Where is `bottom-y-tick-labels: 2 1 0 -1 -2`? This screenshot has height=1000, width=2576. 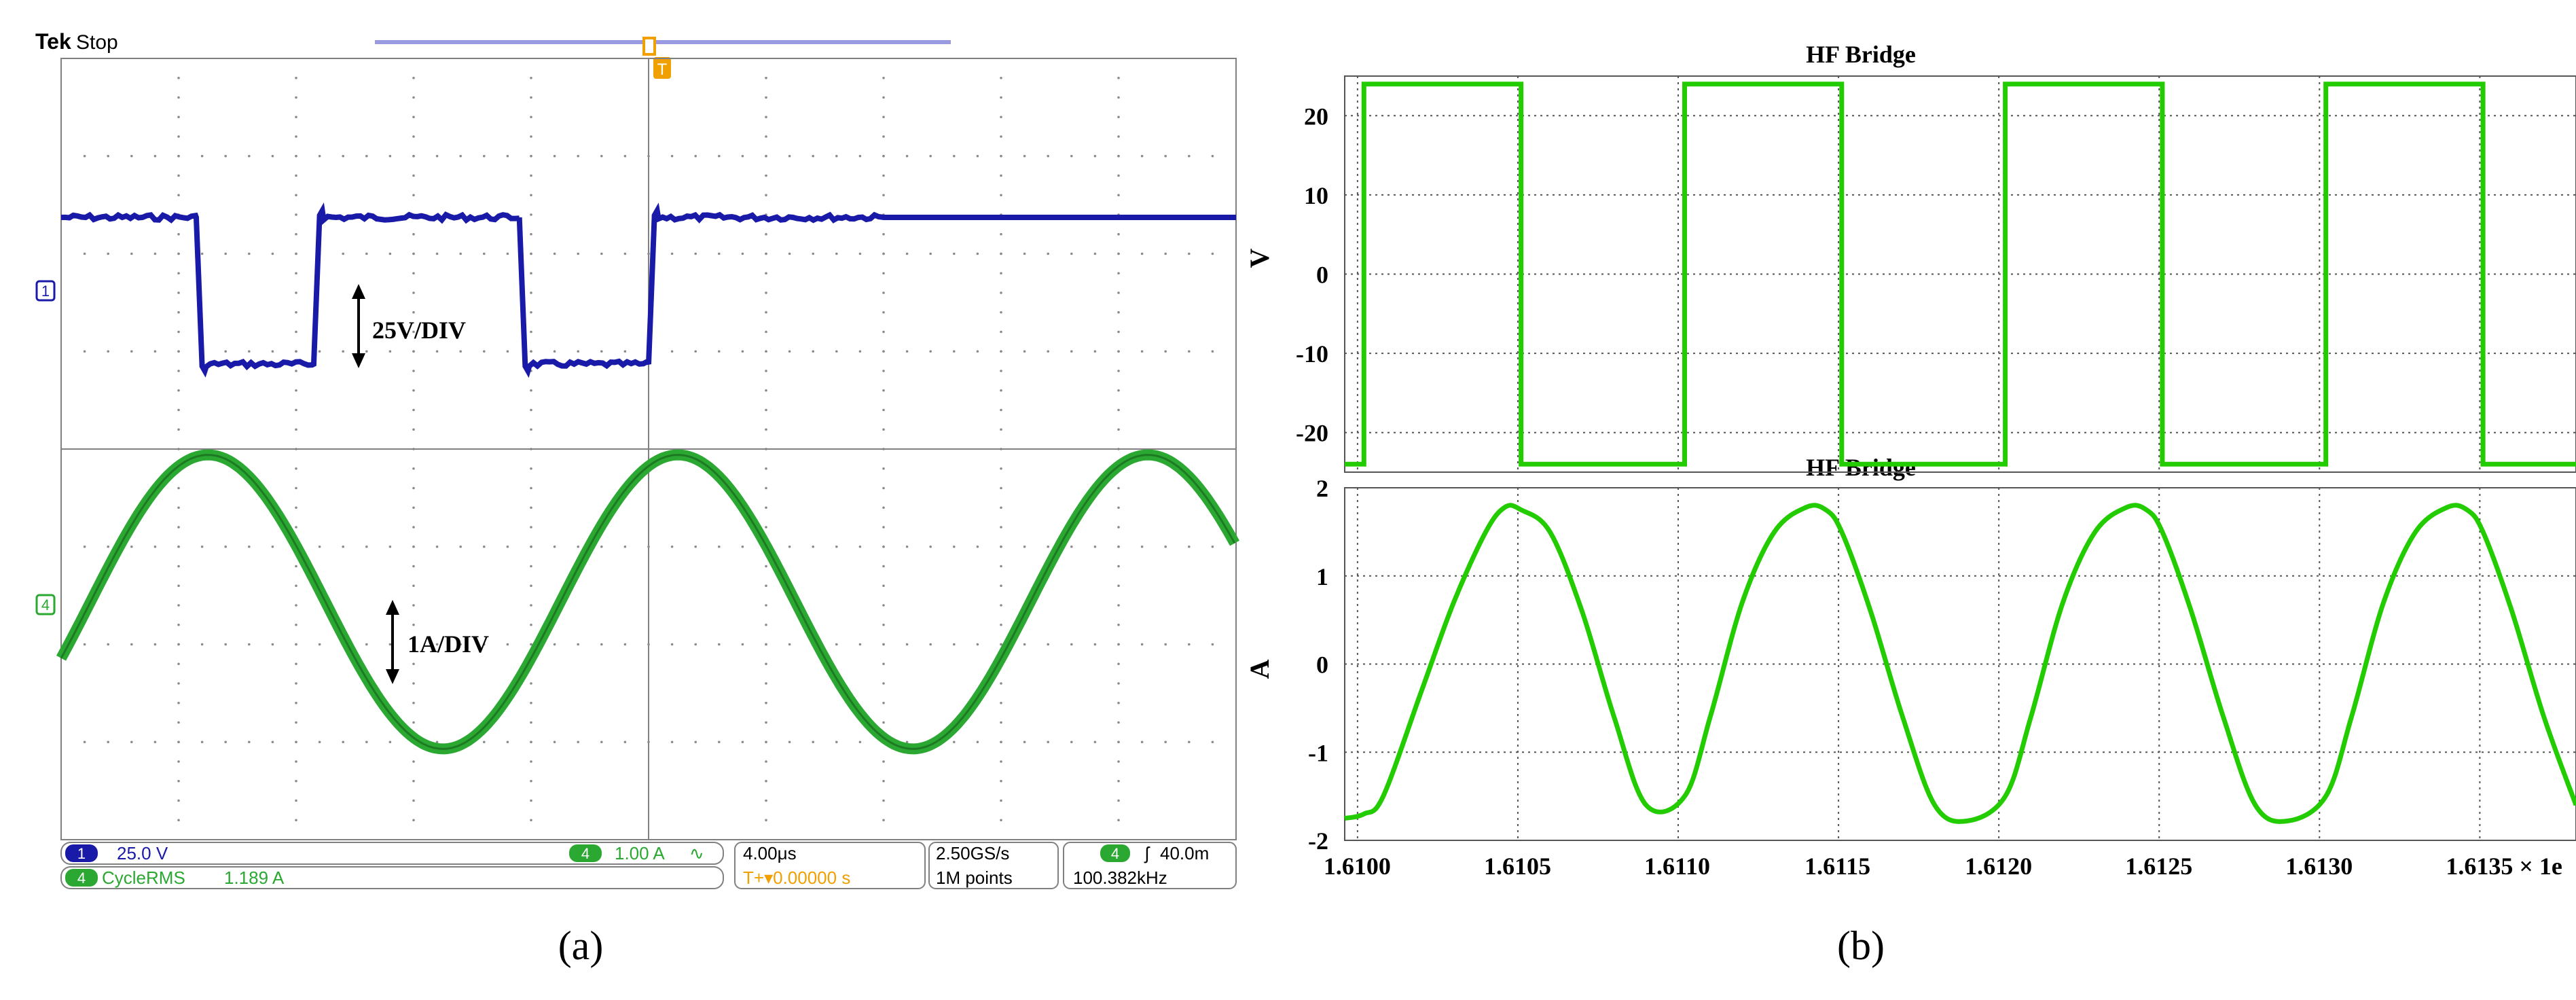 bottom-y-tick-labels: 2 1 0 -1 -2 is located at coordinates (1318, 665).